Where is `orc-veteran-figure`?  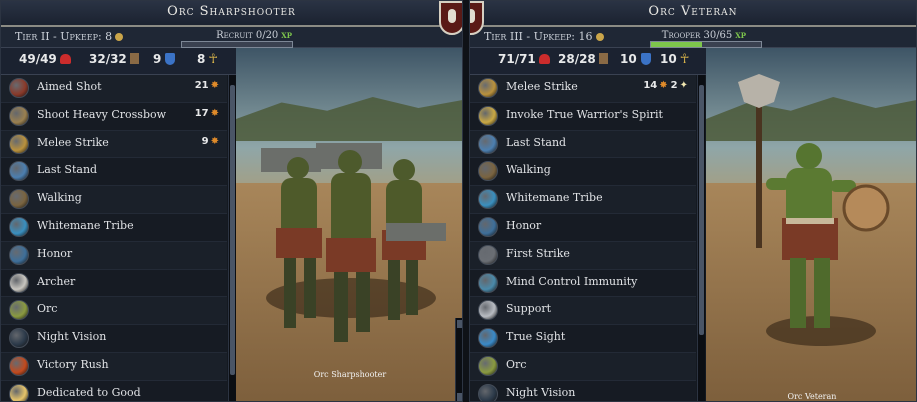 orc-veteran-figure is located at coordinates (814, 201).